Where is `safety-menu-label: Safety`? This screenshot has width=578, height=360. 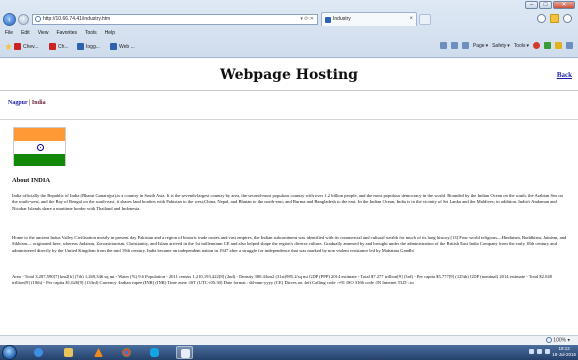
safety-menu-label: Safety is located at coordinates (499, 45).